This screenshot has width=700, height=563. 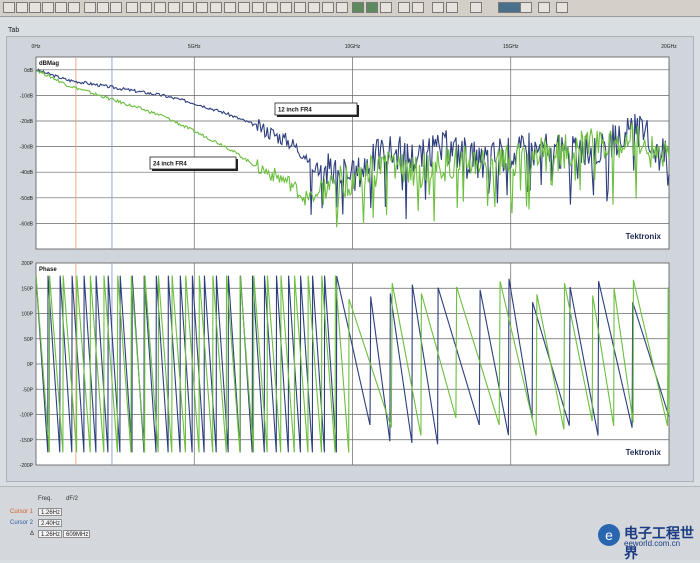 What do you see at coordinates (50, 523) in the screenshot?
I see `cursor2-value: 2.40Hz` at bounding box center [50, 523].